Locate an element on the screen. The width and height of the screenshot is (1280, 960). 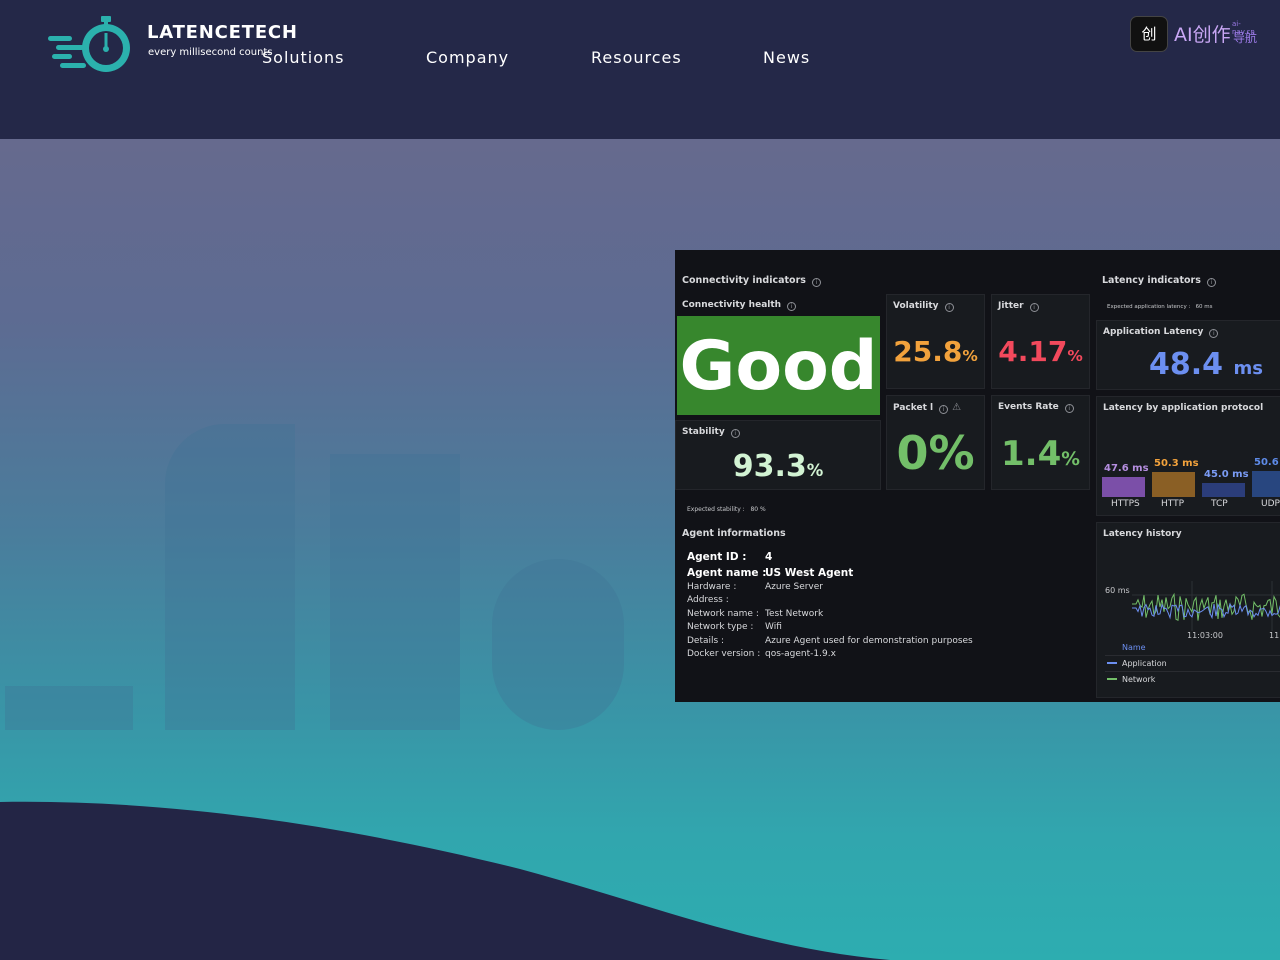
agent-info-row: Agent ID : 4 is located at coordinates (729, 557).